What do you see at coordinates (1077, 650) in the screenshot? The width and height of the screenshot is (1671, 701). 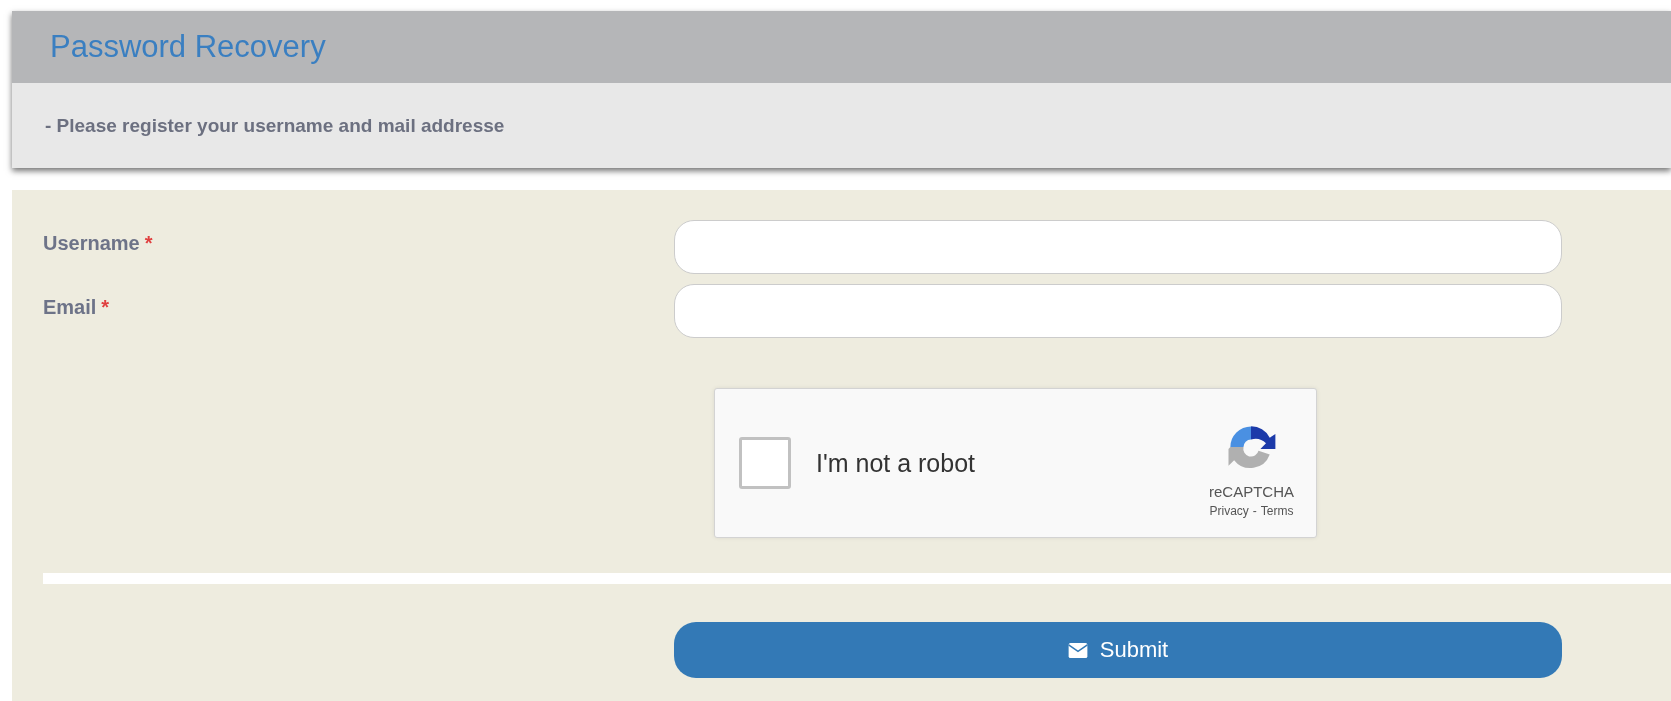 I see `envelope-icon` at bounding box center [1077, 650].